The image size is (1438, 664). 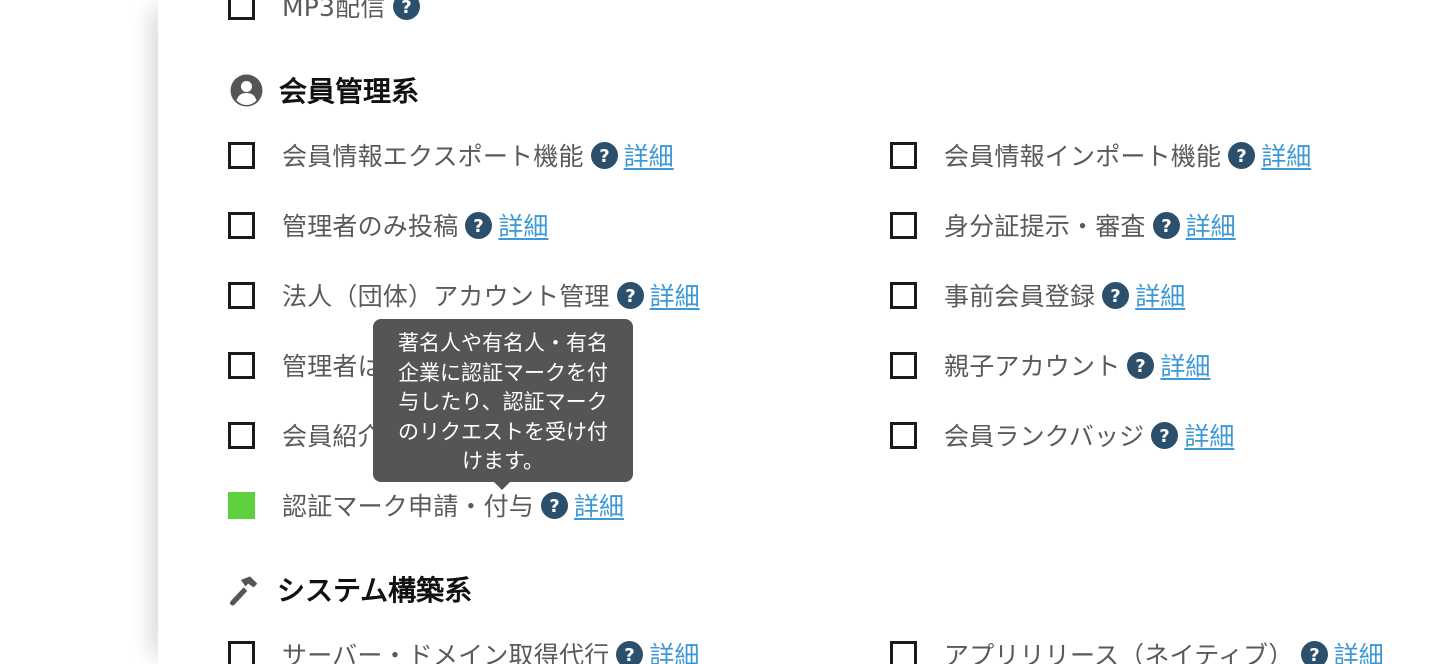 What do you see at coordinates (503, 372) in the screenshot?
I see `tooltip-line: 企業に認証マークを付` at bounding box center [503, 372].